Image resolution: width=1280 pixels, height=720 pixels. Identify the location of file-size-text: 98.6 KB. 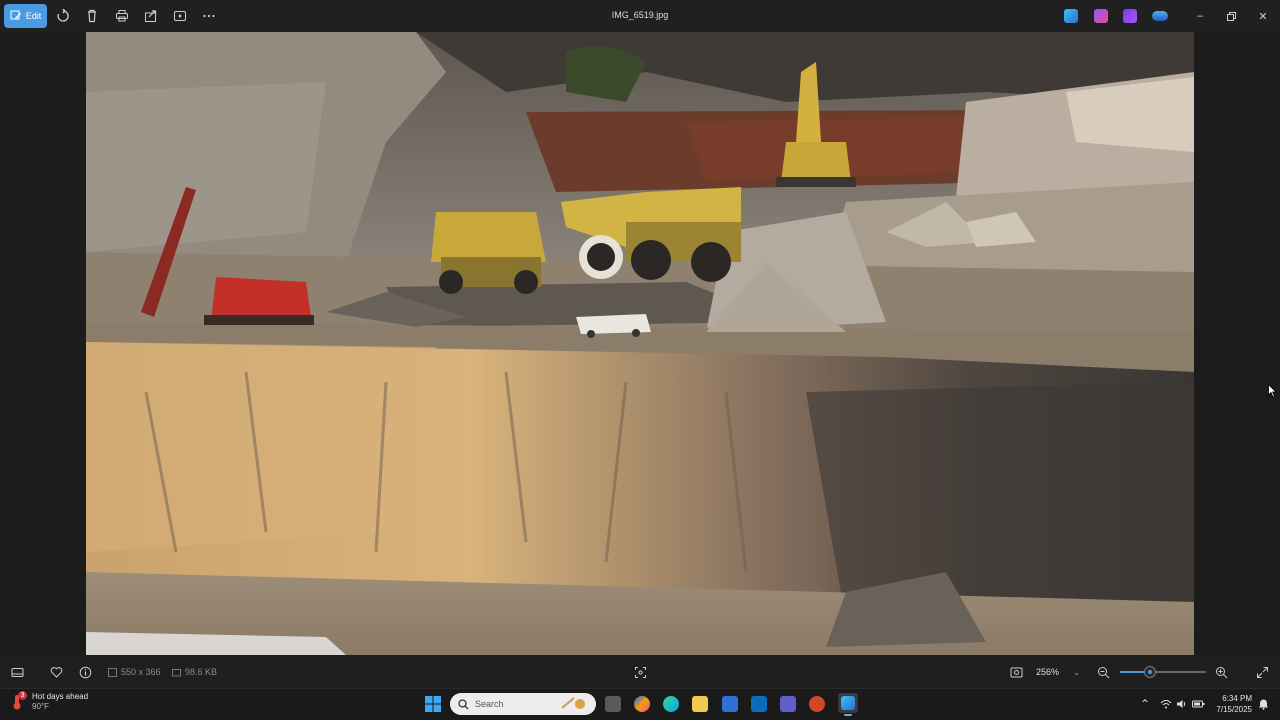
(201, 672).